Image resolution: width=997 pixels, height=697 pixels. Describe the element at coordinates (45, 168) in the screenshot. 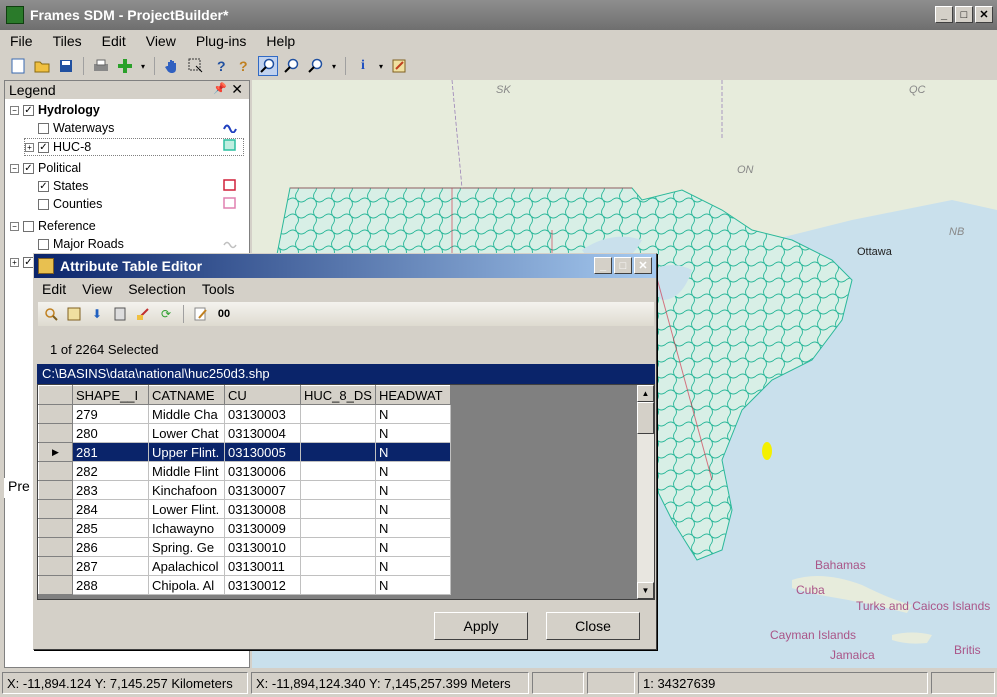

I see `legend-group-political: − ✓ Political` at that location.